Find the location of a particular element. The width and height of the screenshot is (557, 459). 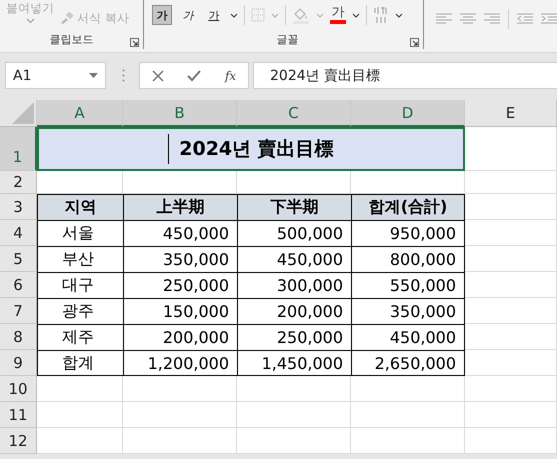

table-cell: 부산 is located at coordinates (80, 259).